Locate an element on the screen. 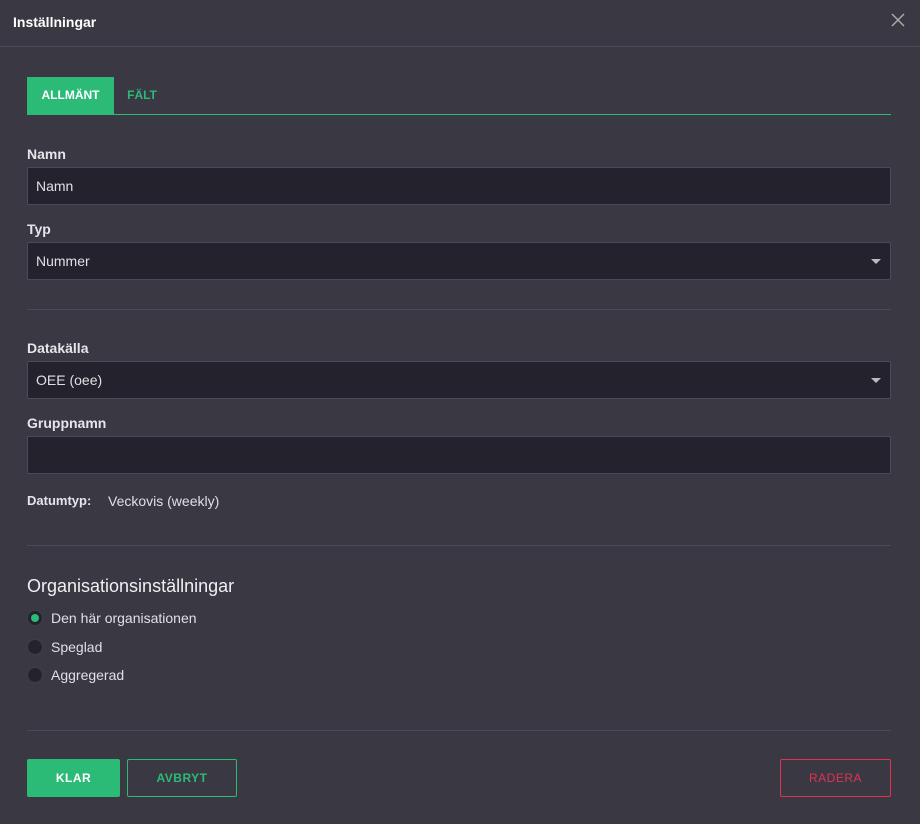 This screenshot has height=824, width=920. radio-aggregated: Aggregerad is located at coordinates (75, 675).